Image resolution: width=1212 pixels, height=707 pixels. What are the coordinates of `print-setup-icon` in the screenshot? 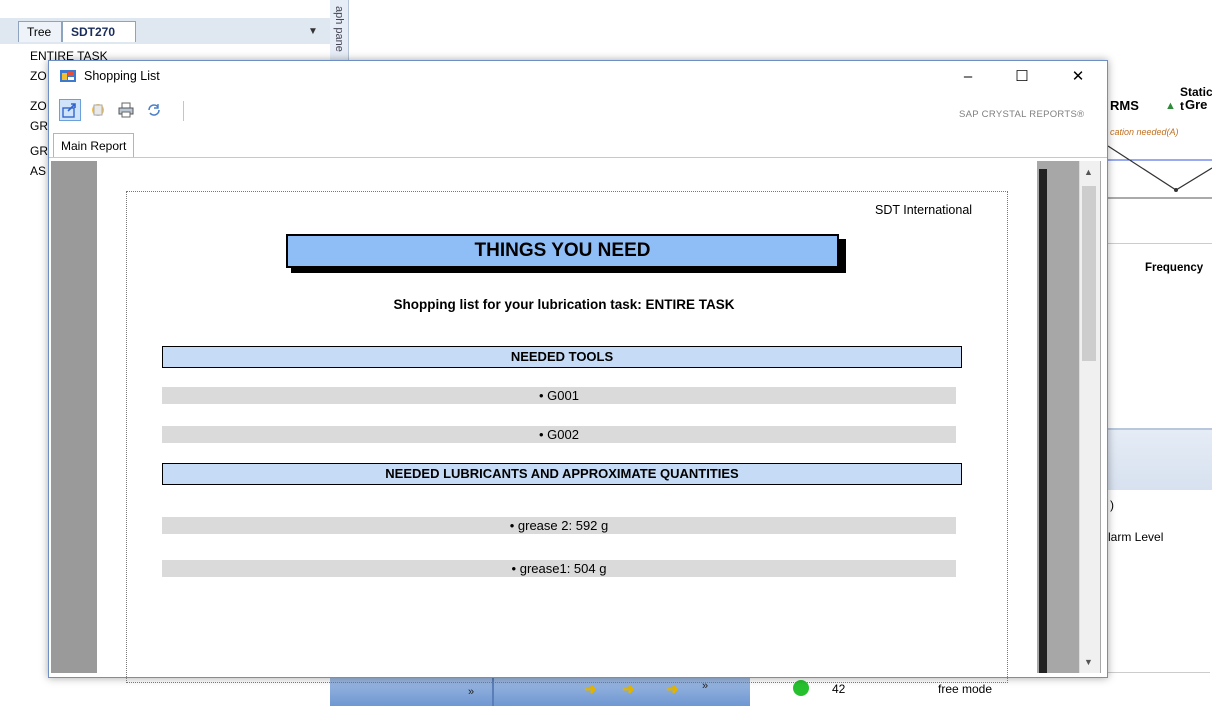 It's located at (98, 110).